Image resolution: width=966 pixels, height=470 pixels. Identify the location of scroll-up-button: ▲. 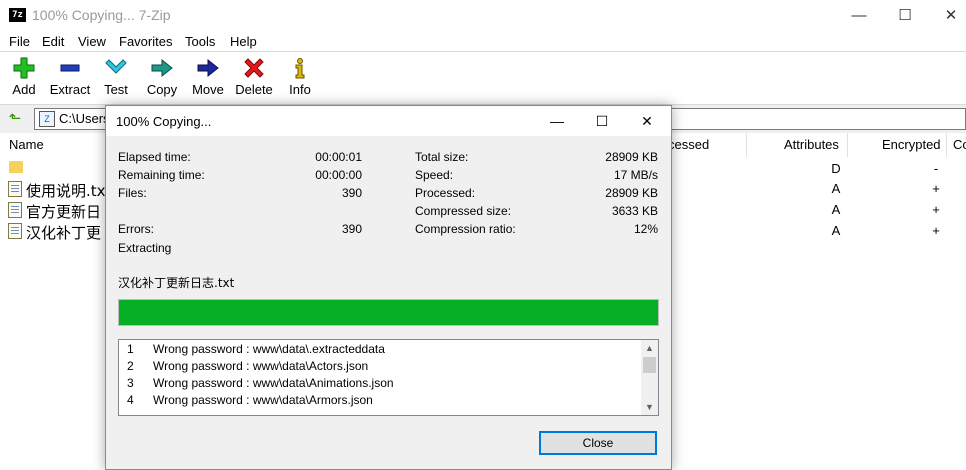
(649, 348).